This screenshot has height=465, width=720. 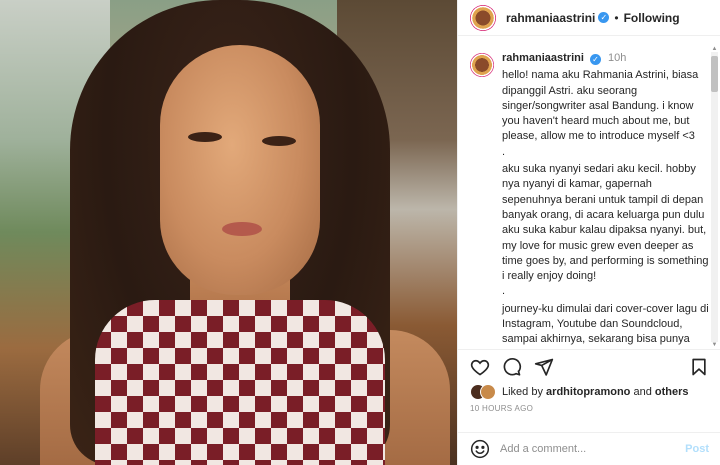 What do you see at coordinates (279, 141) in the screenshot?
I see `photo-eye-right` at bounding box center [279, 141].